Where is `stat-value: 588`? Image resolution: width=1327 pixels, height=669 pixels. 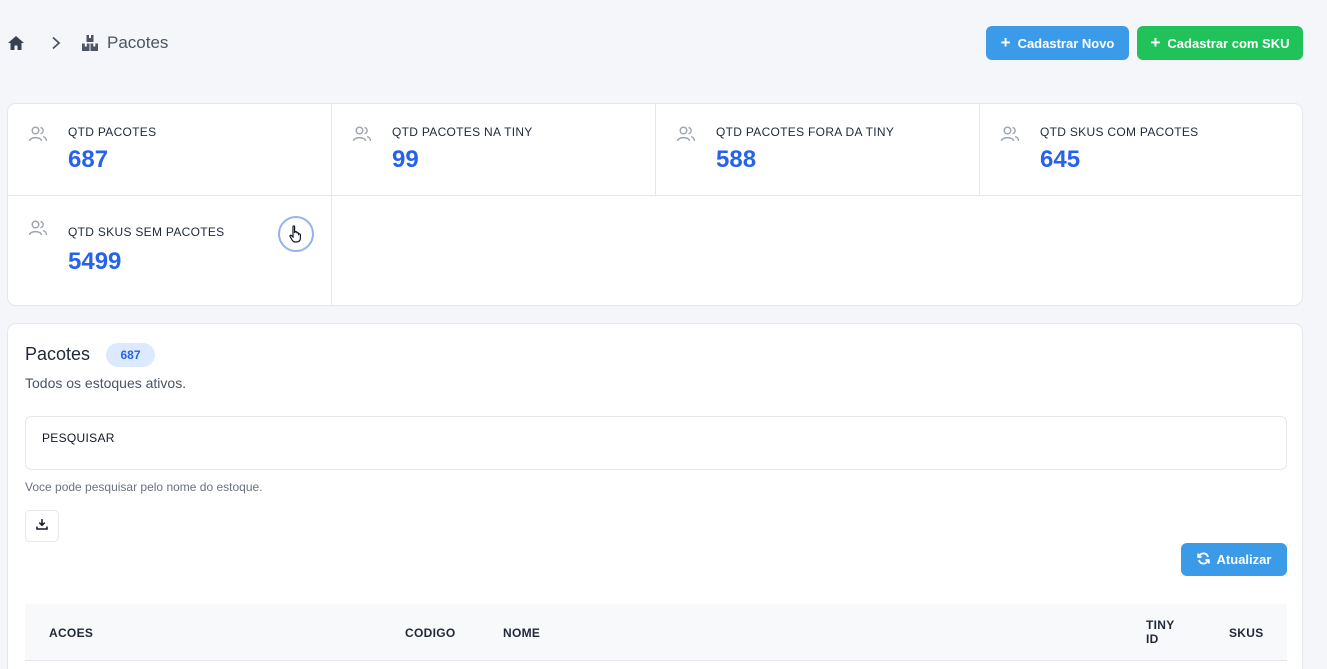 stat-value: 588 is located at coordinates (736, 159).